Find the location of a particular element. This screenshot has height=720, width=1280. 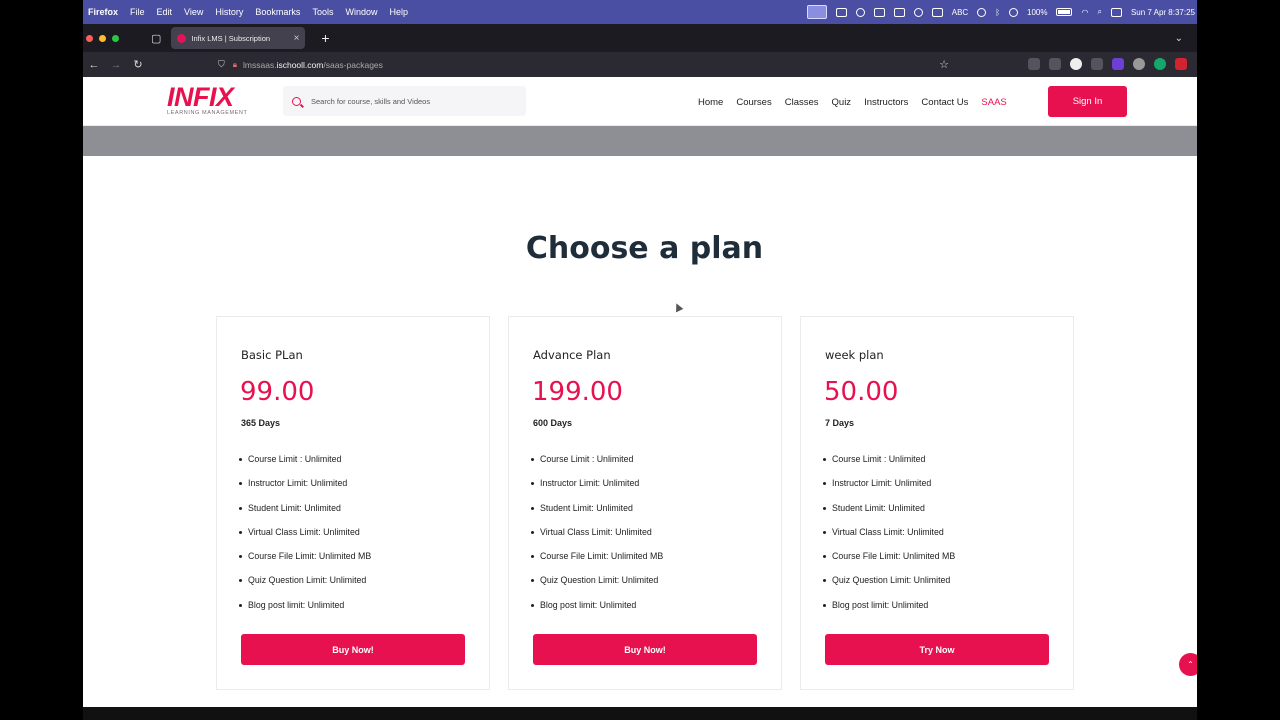

minimize-window-icon is located at coordinates (102, 38).